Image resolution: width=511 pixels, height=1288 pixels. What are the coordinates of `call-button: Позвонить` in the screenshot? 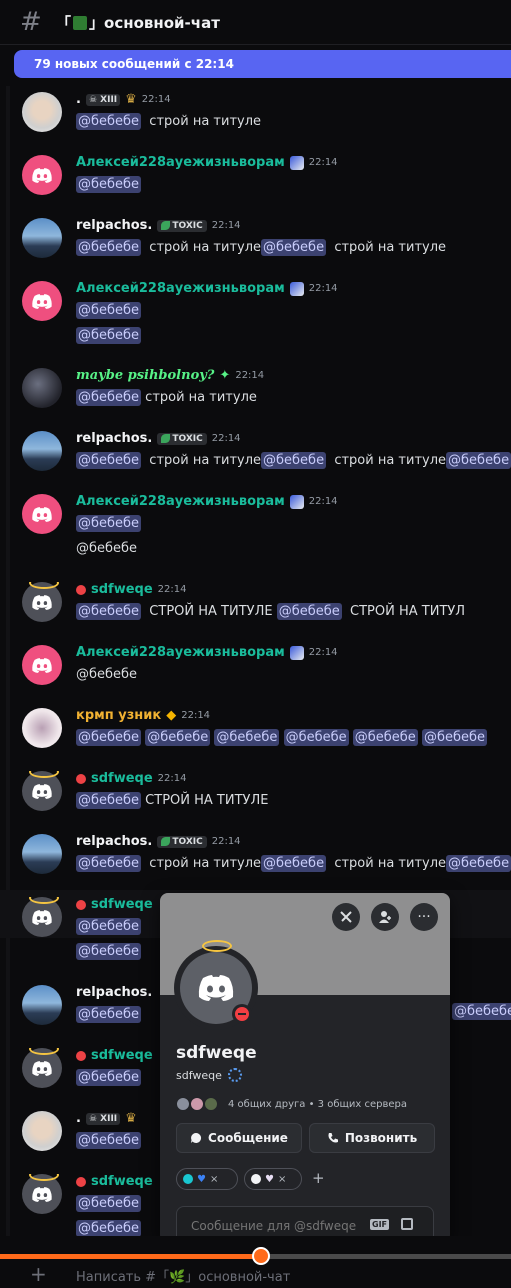 It's located at (372, 1138).